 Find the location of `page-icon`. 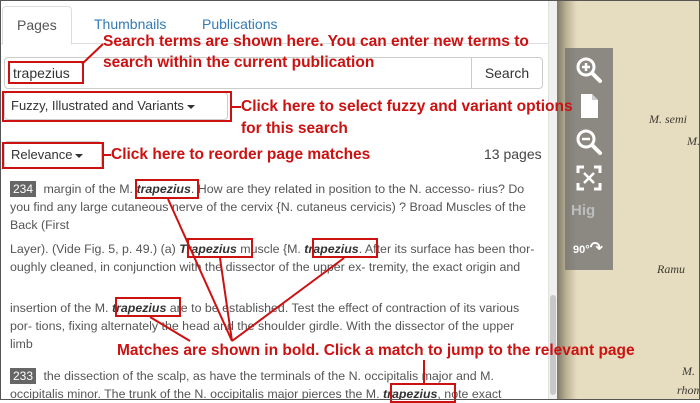

page-icon is located at coordinates (589, 106).